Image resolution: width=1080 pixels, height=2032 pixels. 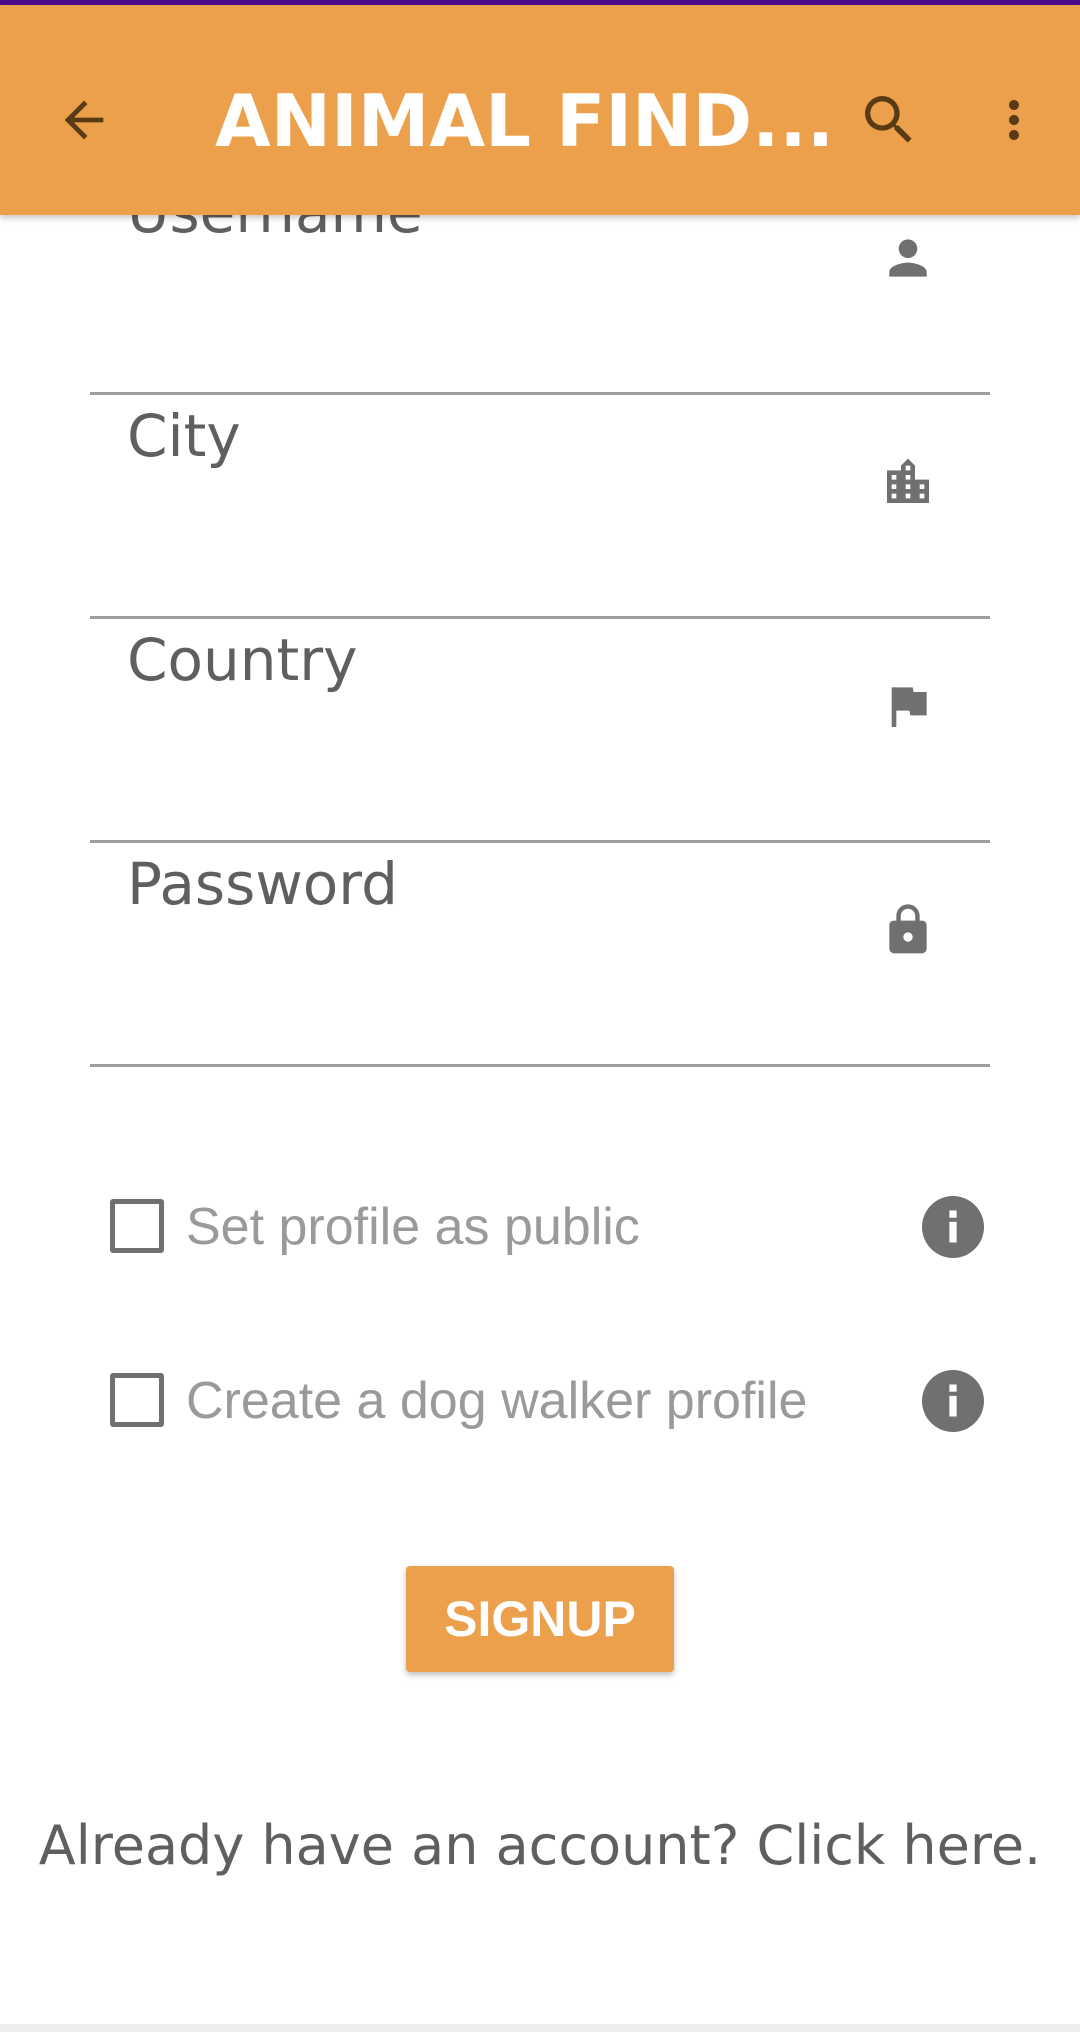 I want to click on public-profile-row: Set profile as public, so click(x=560, y=1227).